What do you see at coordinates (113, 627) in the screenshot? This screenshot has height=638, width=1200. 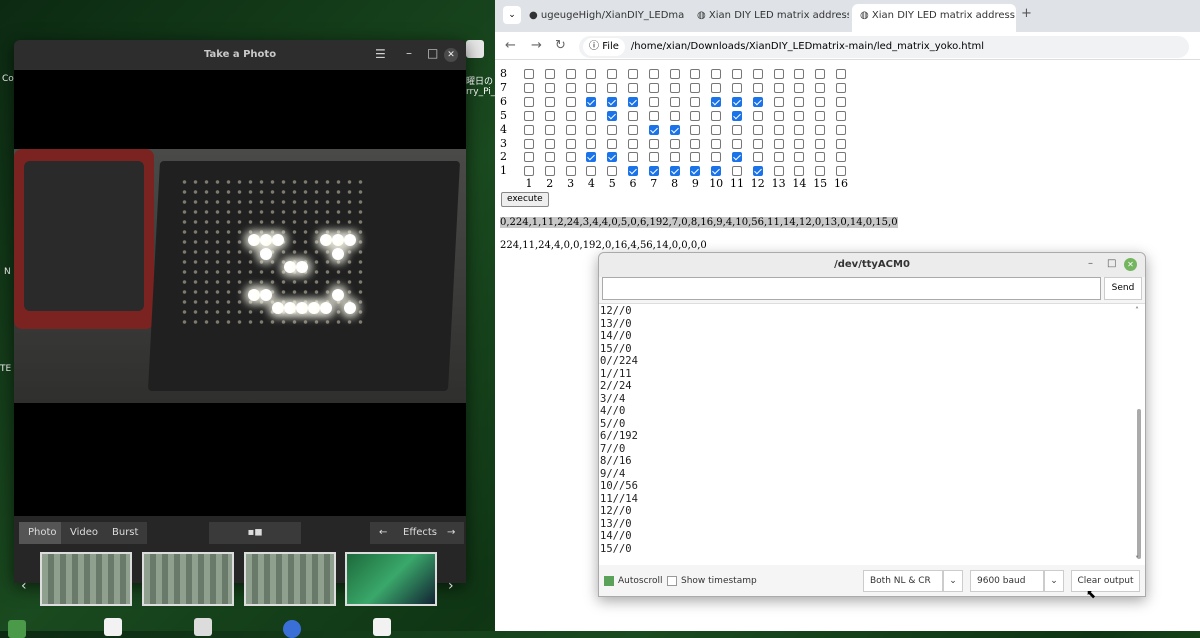 I see `document-icon` at bounding box center [113, 627].